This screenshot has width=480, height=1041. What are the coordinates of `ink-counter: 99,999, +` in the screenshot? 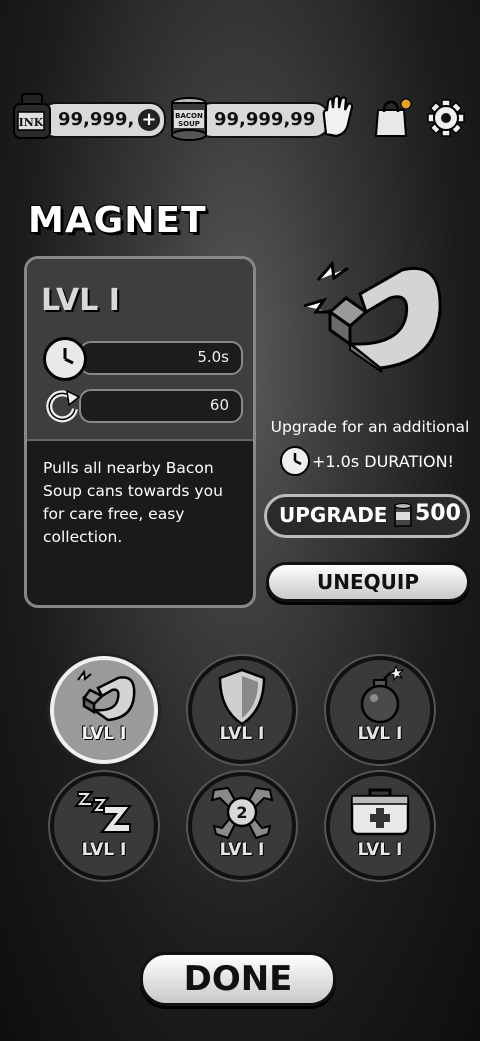 It's located at (103, 120).